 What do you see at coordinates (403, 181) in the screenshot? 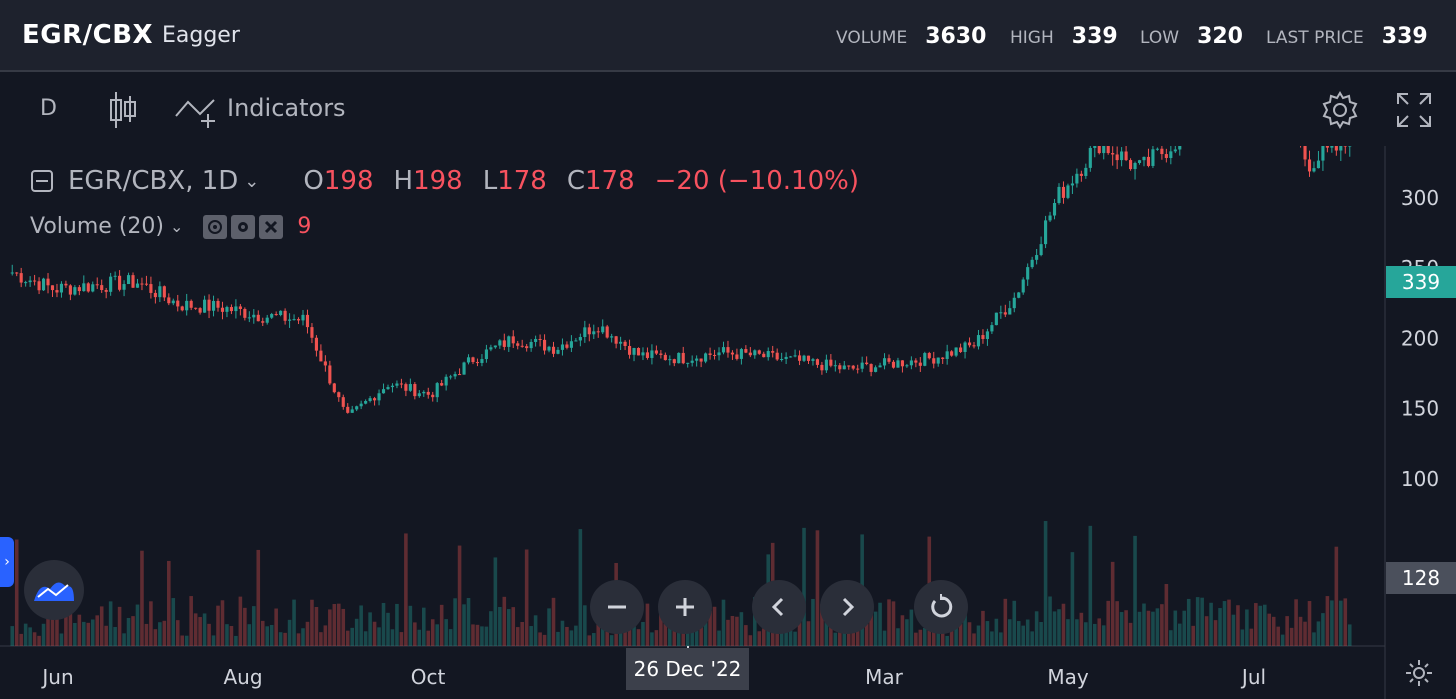
I see `high-label-legend: H` at bounding box center [403, 181].